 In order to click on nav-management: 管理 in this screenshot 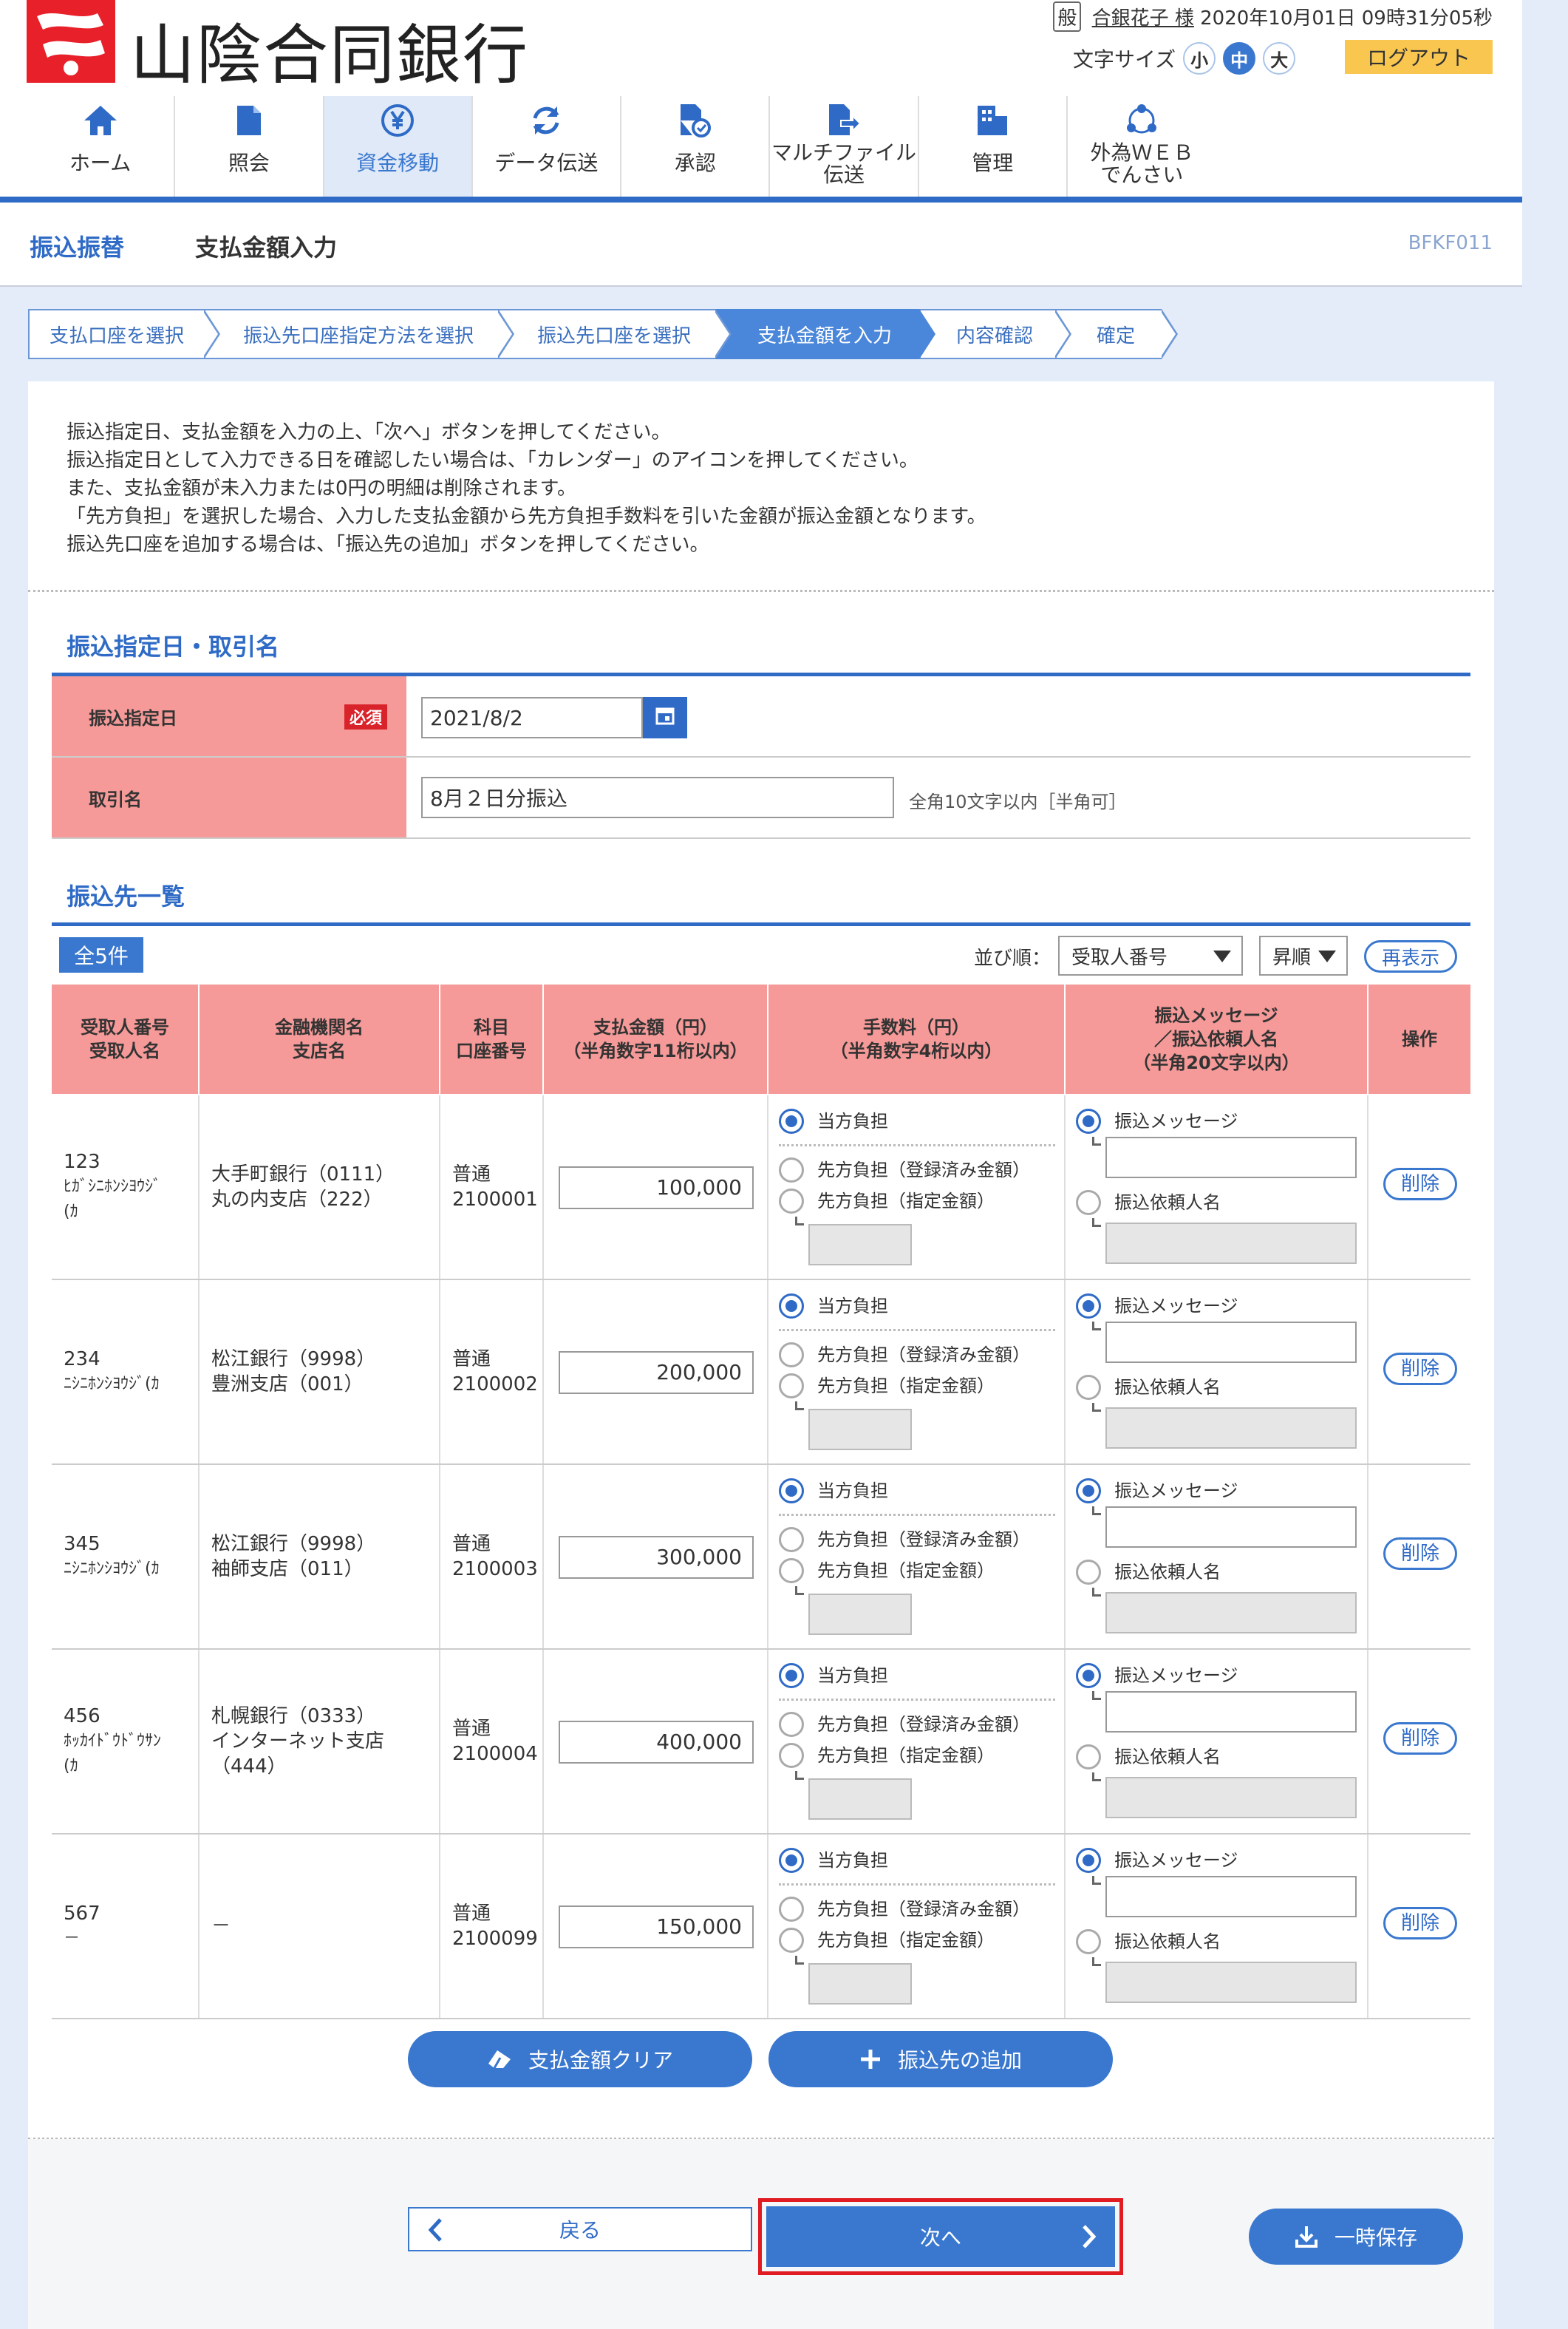, I will do `click(994, 146)`.